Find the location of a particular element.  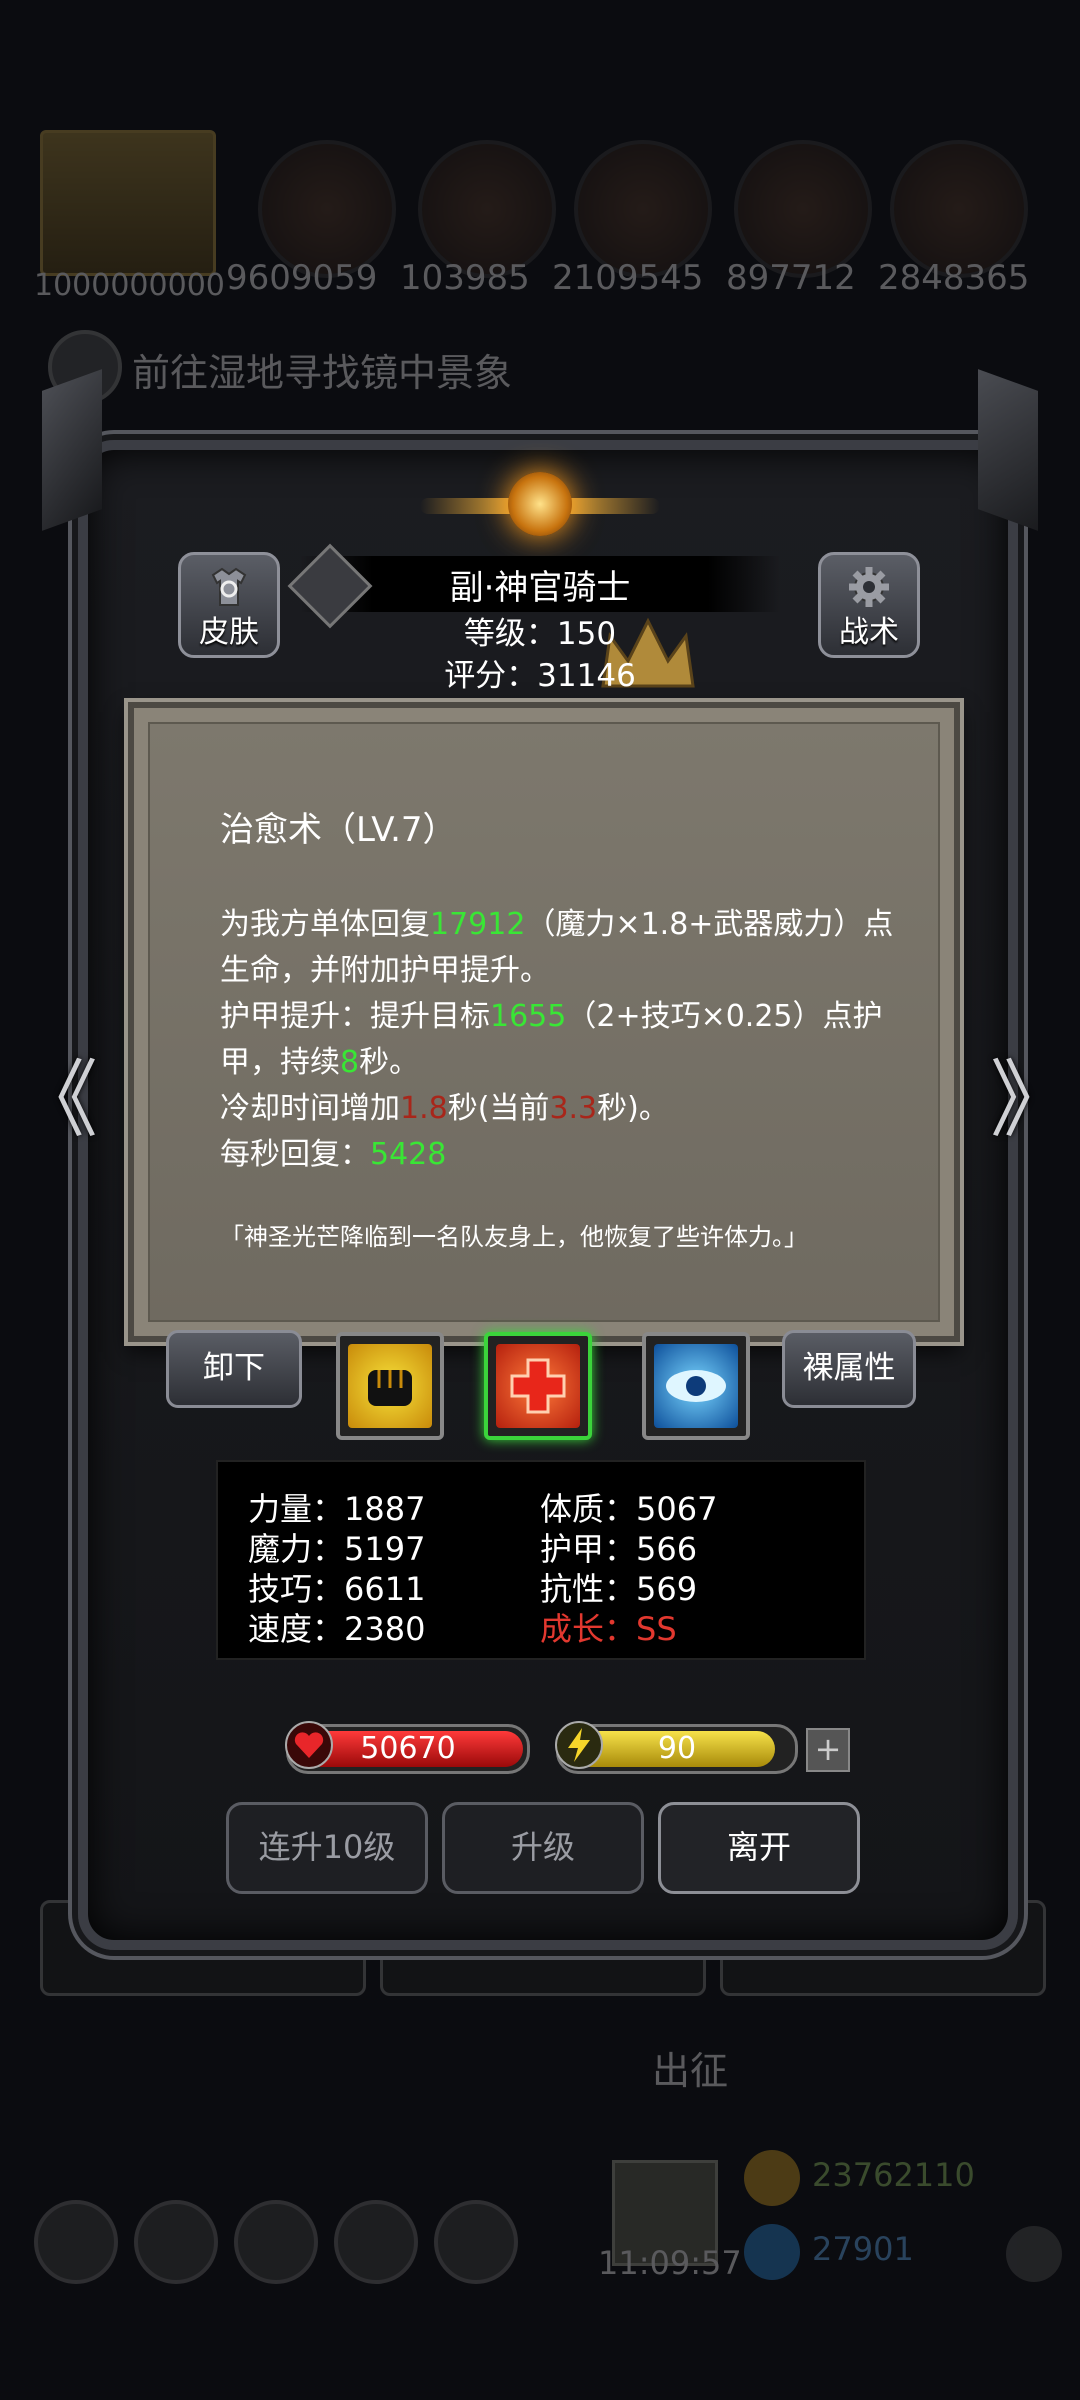

gem-value: 27901 is located at coordinates (863, 2249).